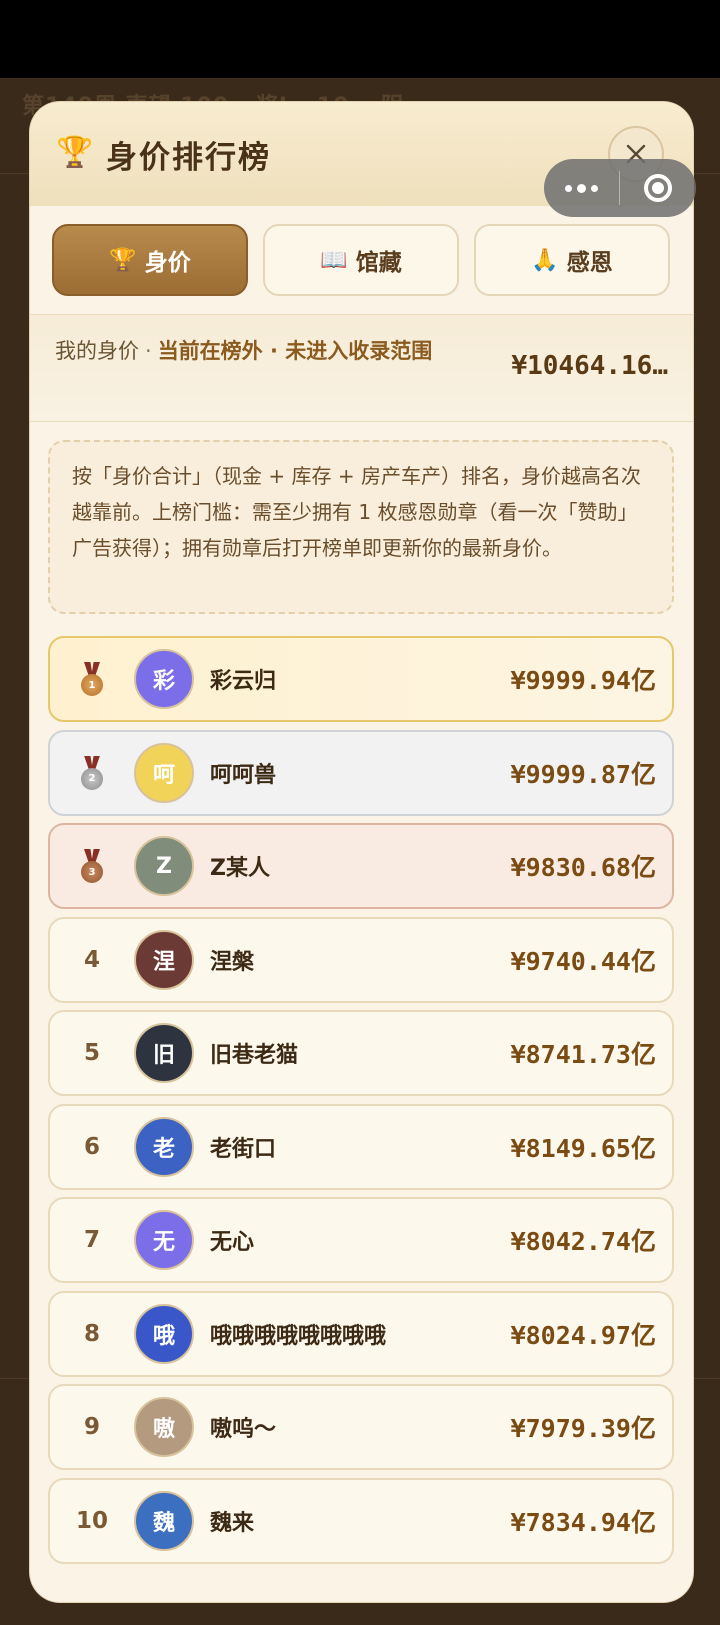 The image size is (720, 1625). What do you see at coordinates (361, 1240) in the screenshot?
I see `leaderboard-row: 7 无无心 ¥8042.74亿` at bounding box center [361, 1240].